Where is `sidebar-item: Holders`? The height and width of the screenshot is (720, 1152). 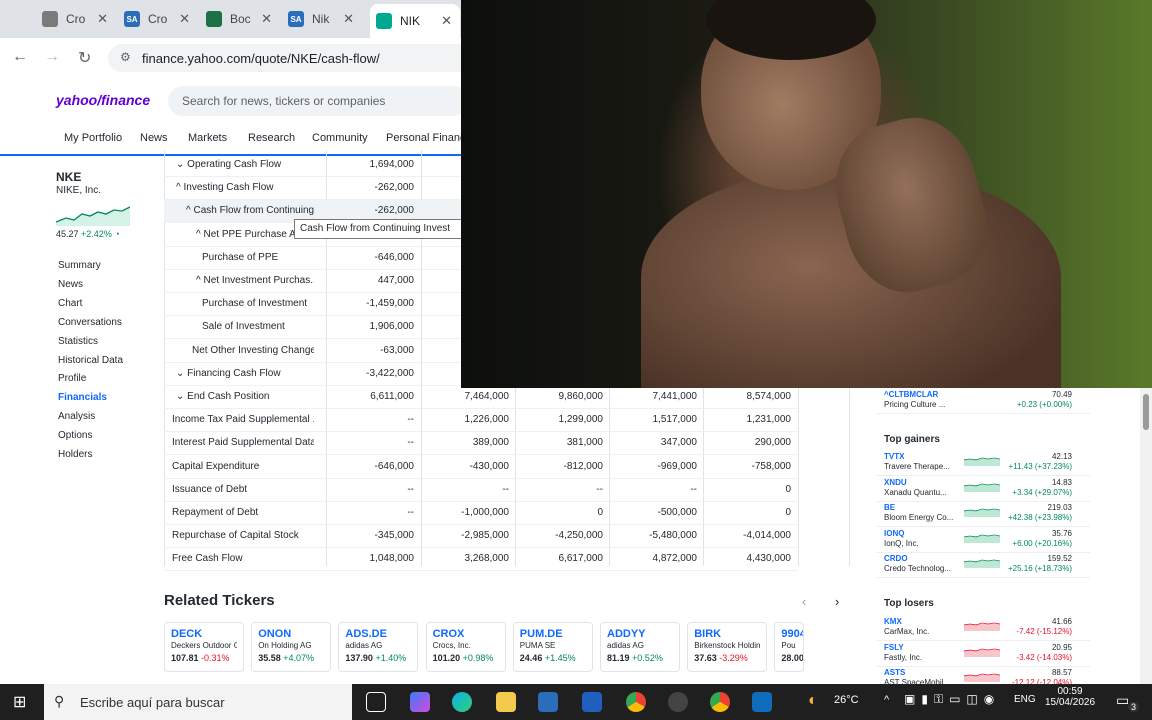 sidebar-item: Holders is located at coordinates (75, 454).